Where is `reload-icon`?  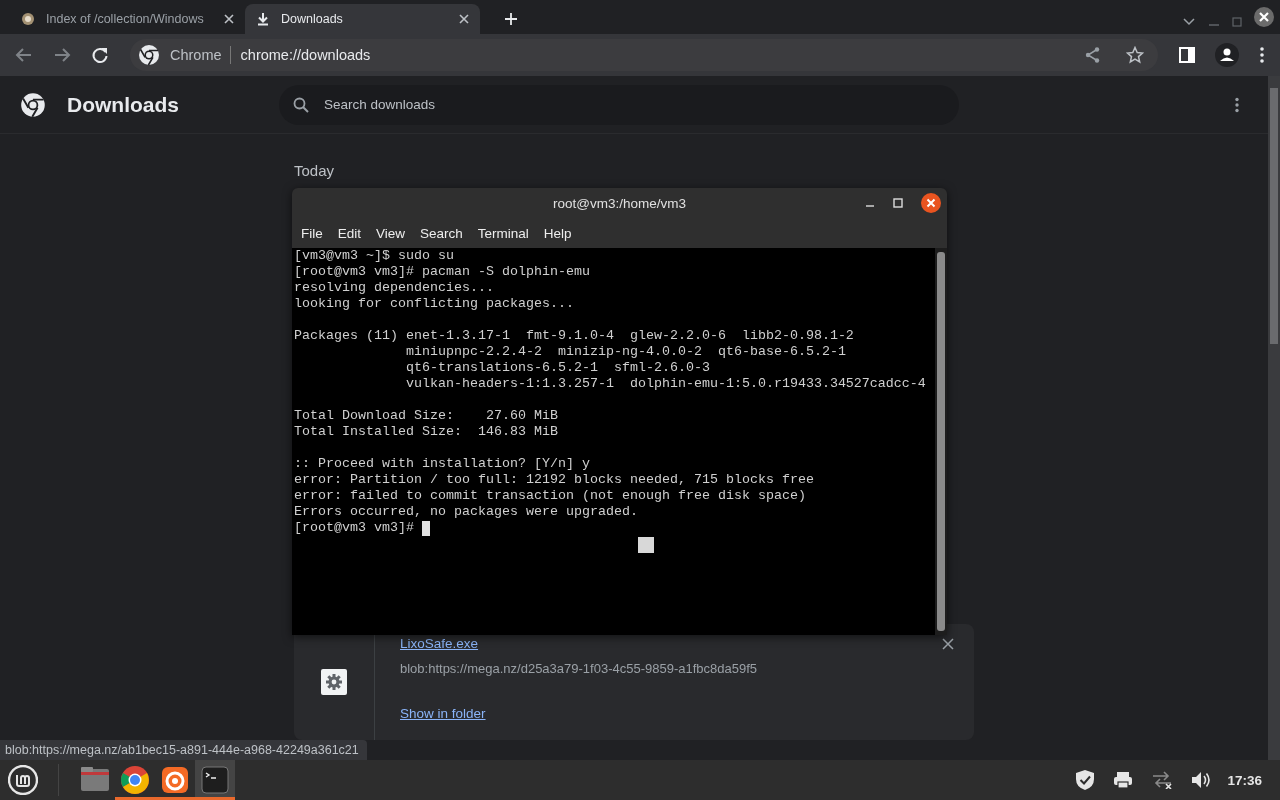 reload-icon is located at coordinates (100, 55).